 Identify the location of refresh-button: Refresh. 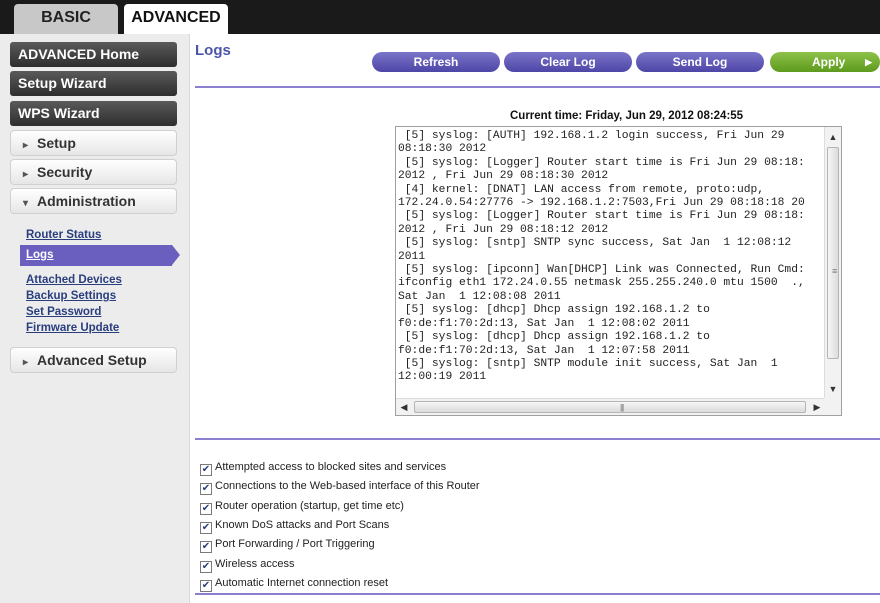
(436, 62).